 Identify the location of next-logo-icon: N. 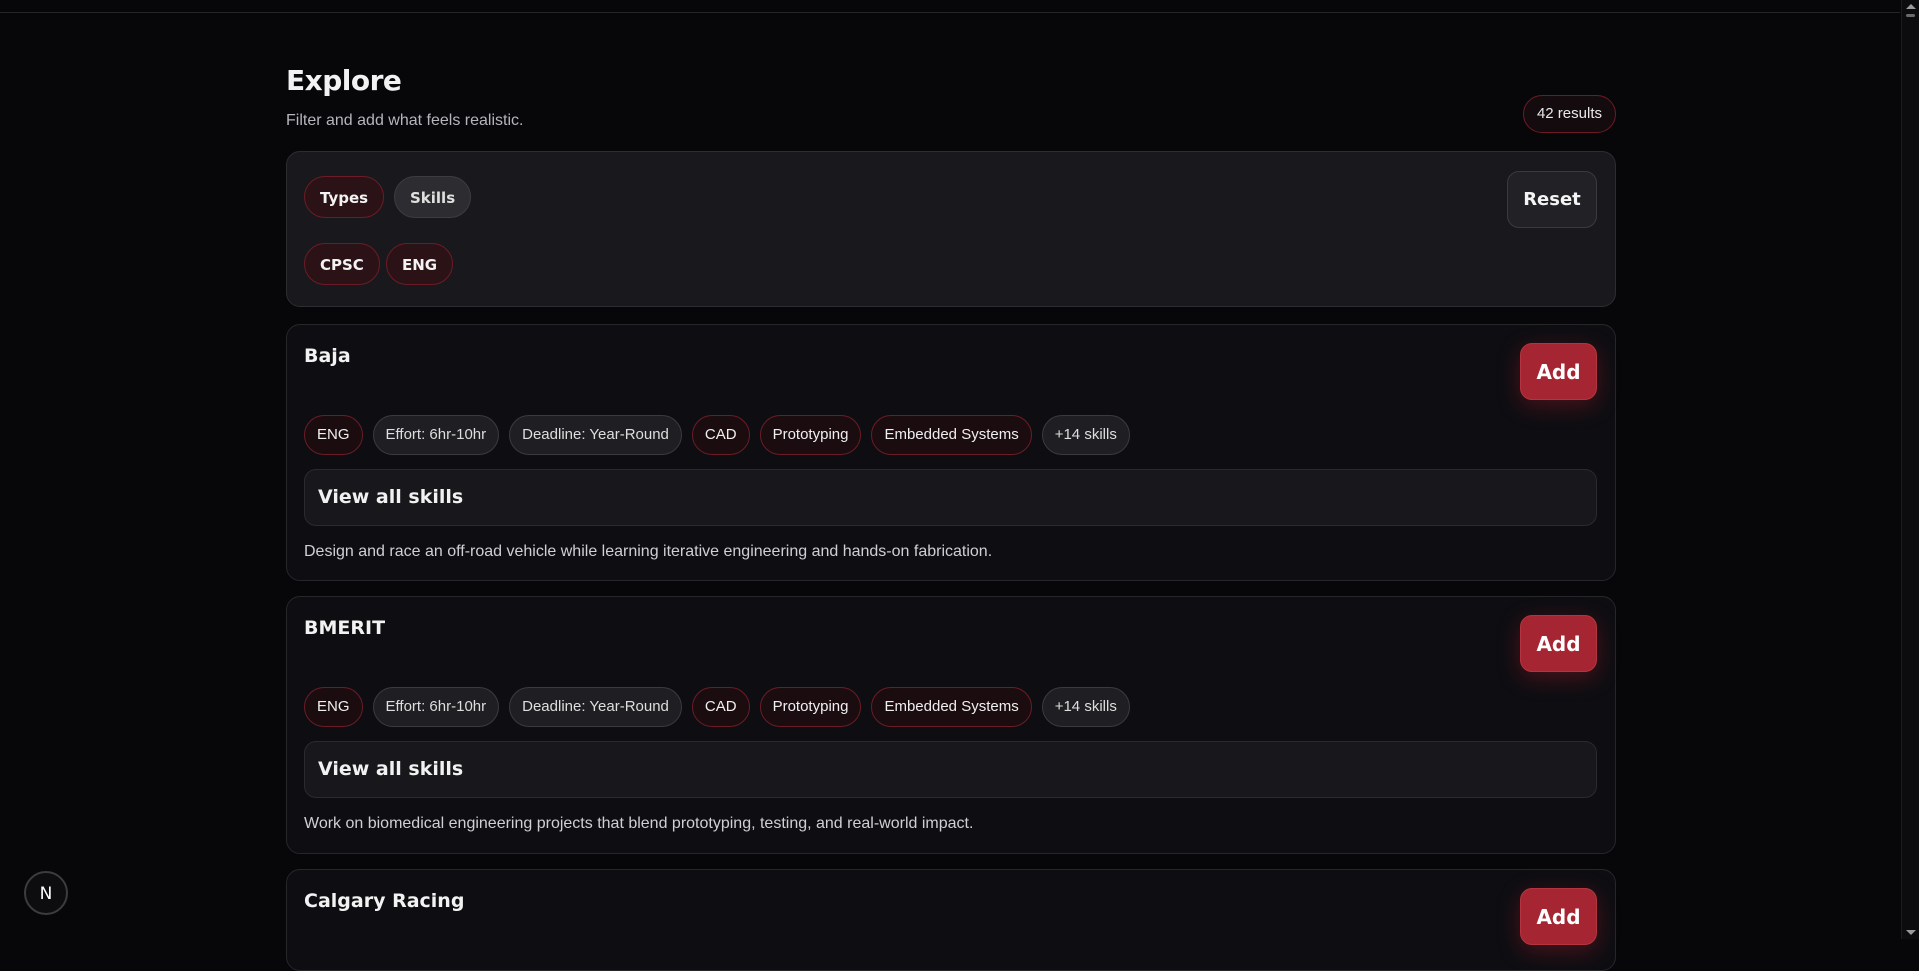
(46, 894).